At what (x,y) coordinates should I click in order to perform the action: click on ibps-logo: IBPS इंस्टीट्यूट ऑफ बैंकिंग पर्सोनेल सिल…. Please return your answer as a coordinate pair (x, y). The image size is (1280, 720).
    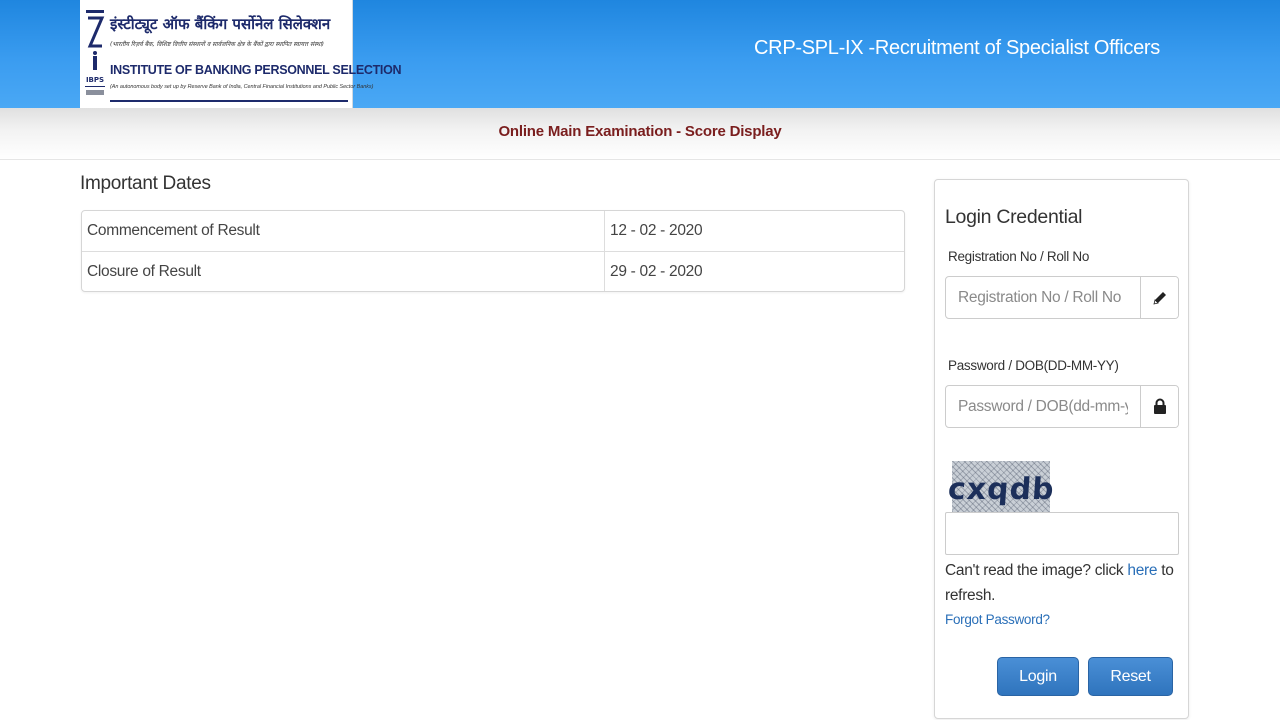
    Looking at the image, I should click on (241, 54).